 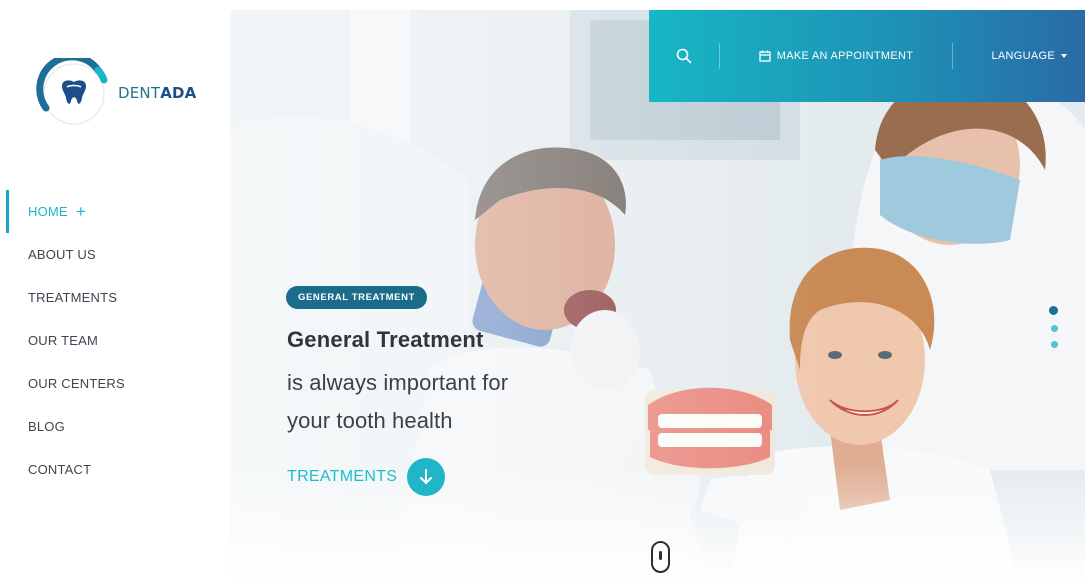 What do you see at coordinates (115, 254) in the screenshot?
I see `nav-item-about-us: ABOUT US` at bounding box center [115, 254].